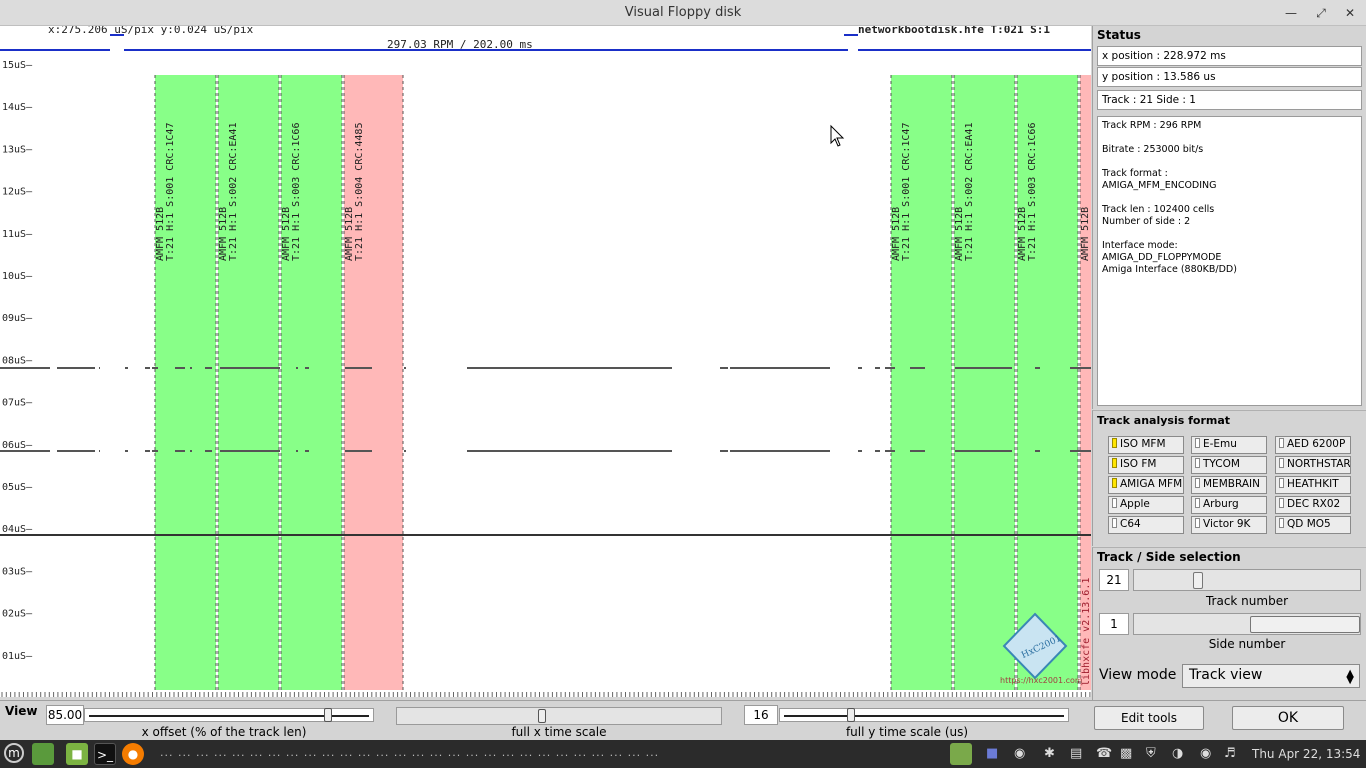  I want to click on format-toggle-northstar: NORTHSTAR, so click(1313, 465).